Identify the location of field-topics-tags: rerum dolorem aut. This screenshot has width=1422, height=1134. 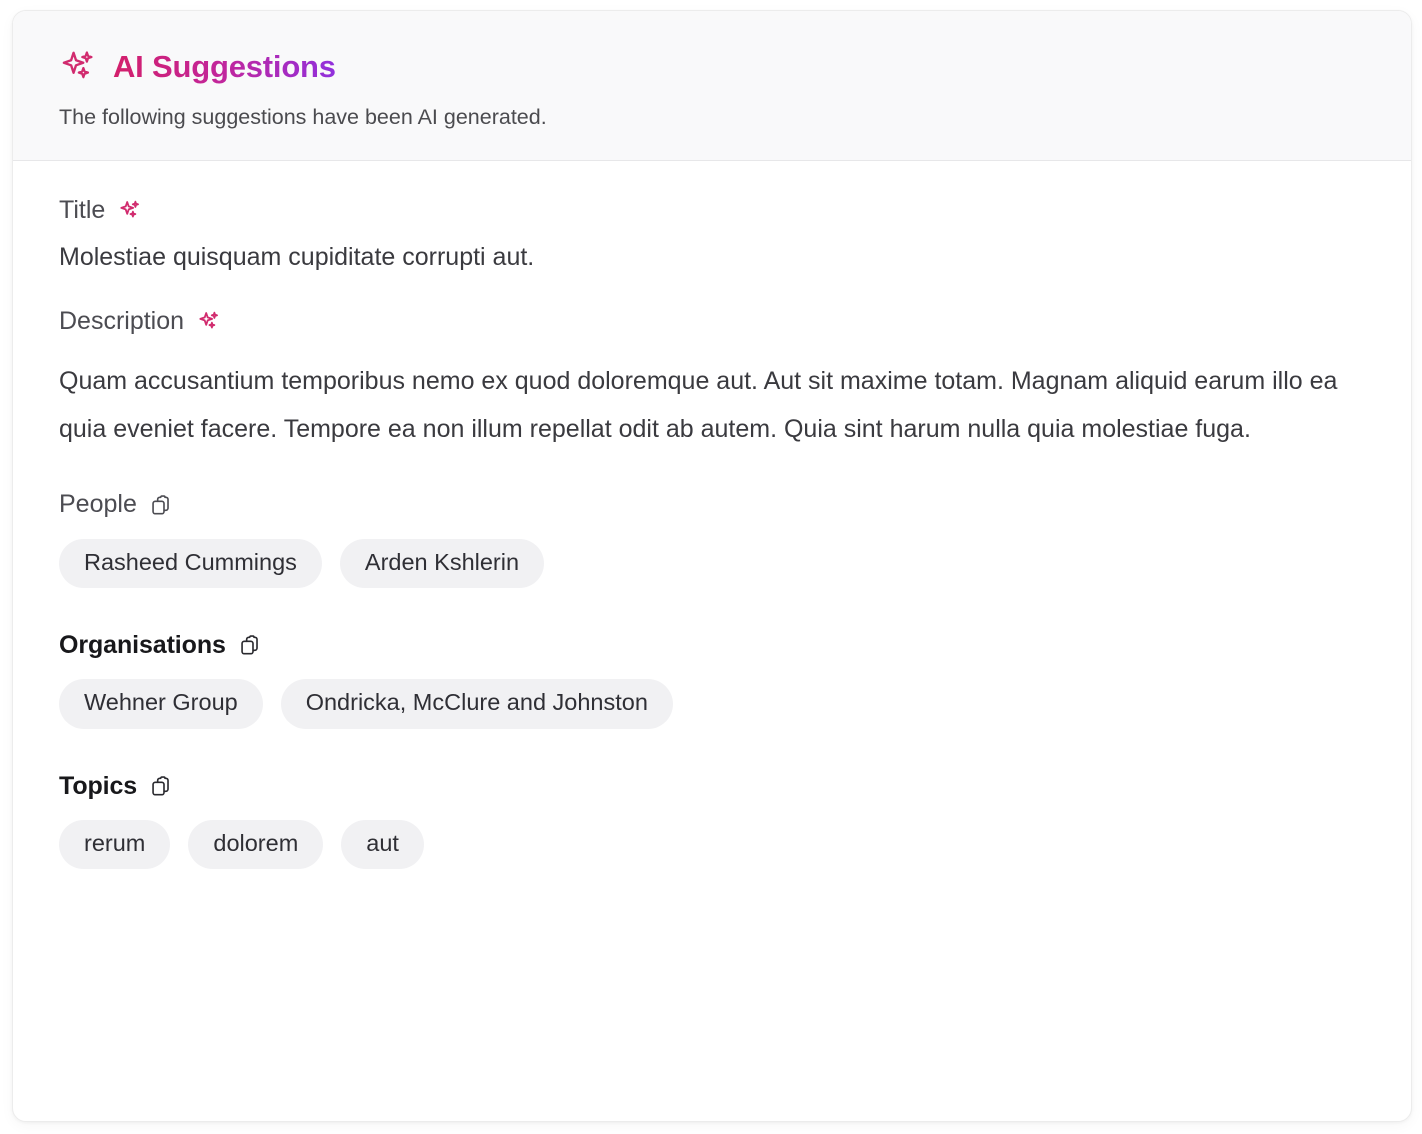
(712, 844).